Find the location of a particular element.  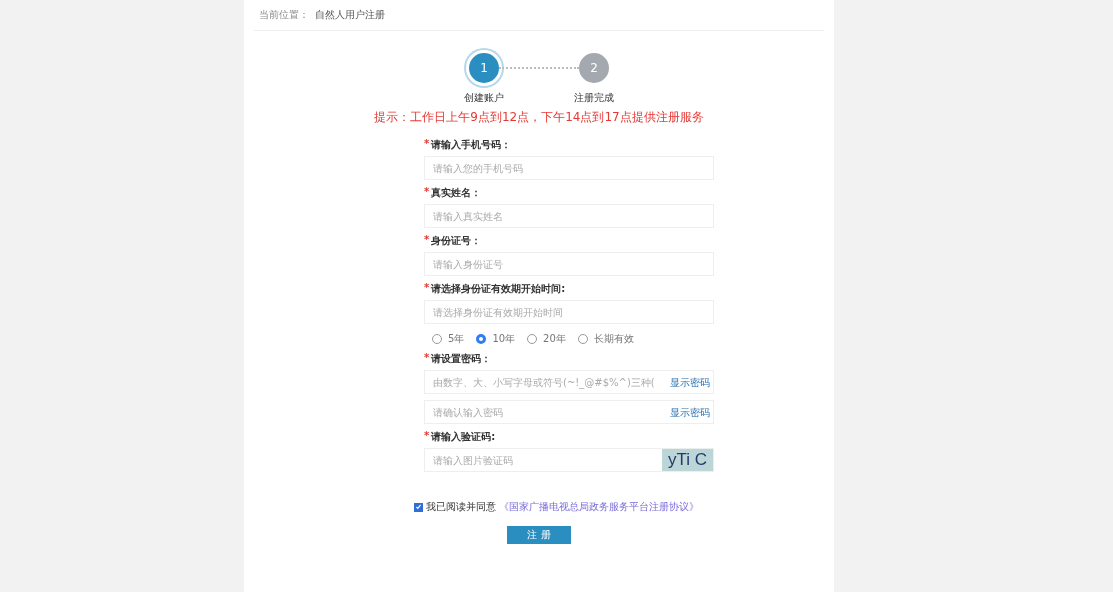

input-field: 请输入真实姓名 is located at coordinates (569, 216).